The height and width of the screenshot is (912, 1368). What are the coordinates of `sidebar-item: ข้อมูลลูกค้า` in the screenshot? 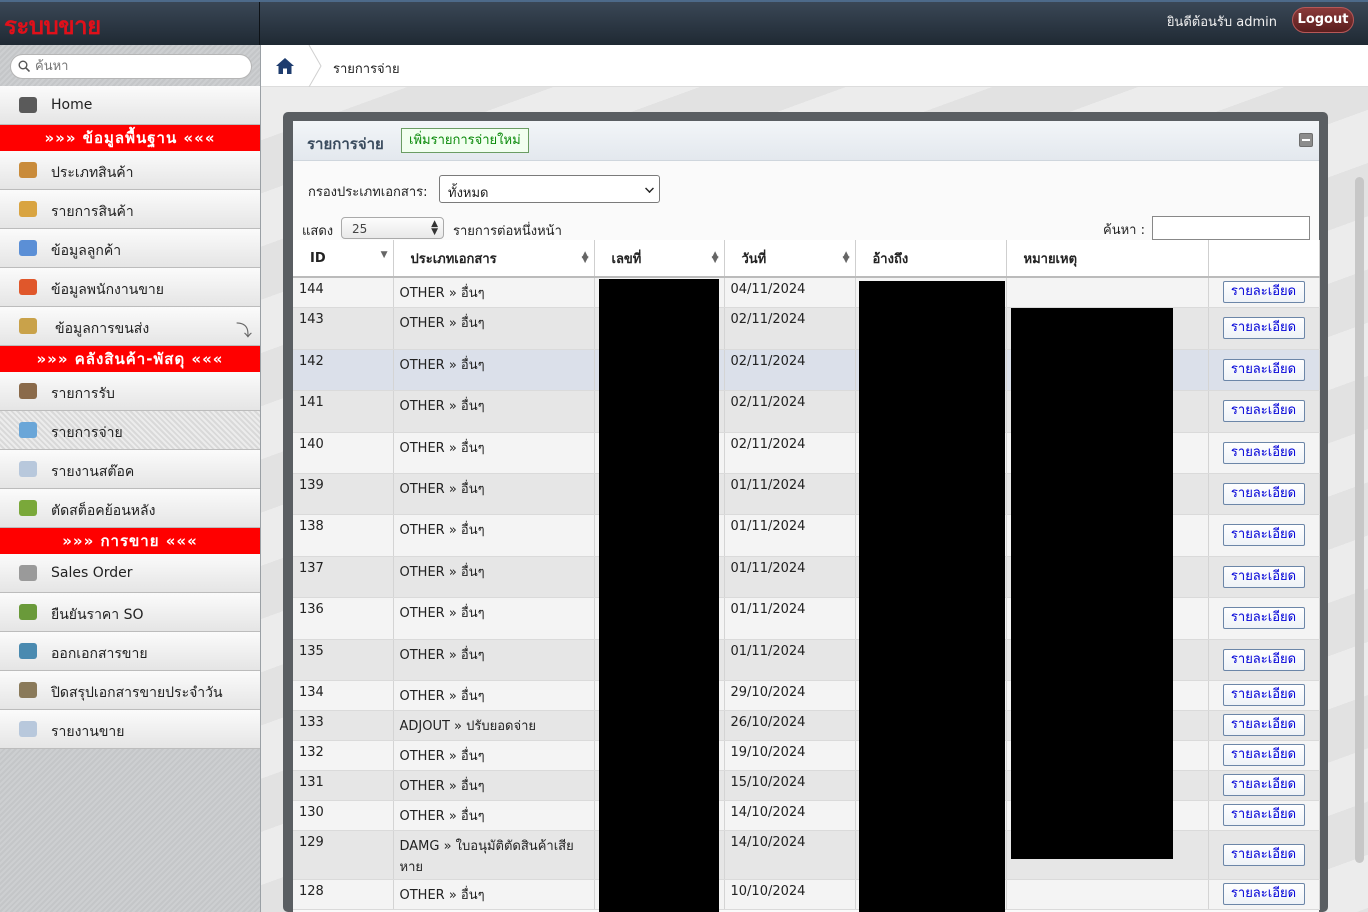 It's located at (130, 248).